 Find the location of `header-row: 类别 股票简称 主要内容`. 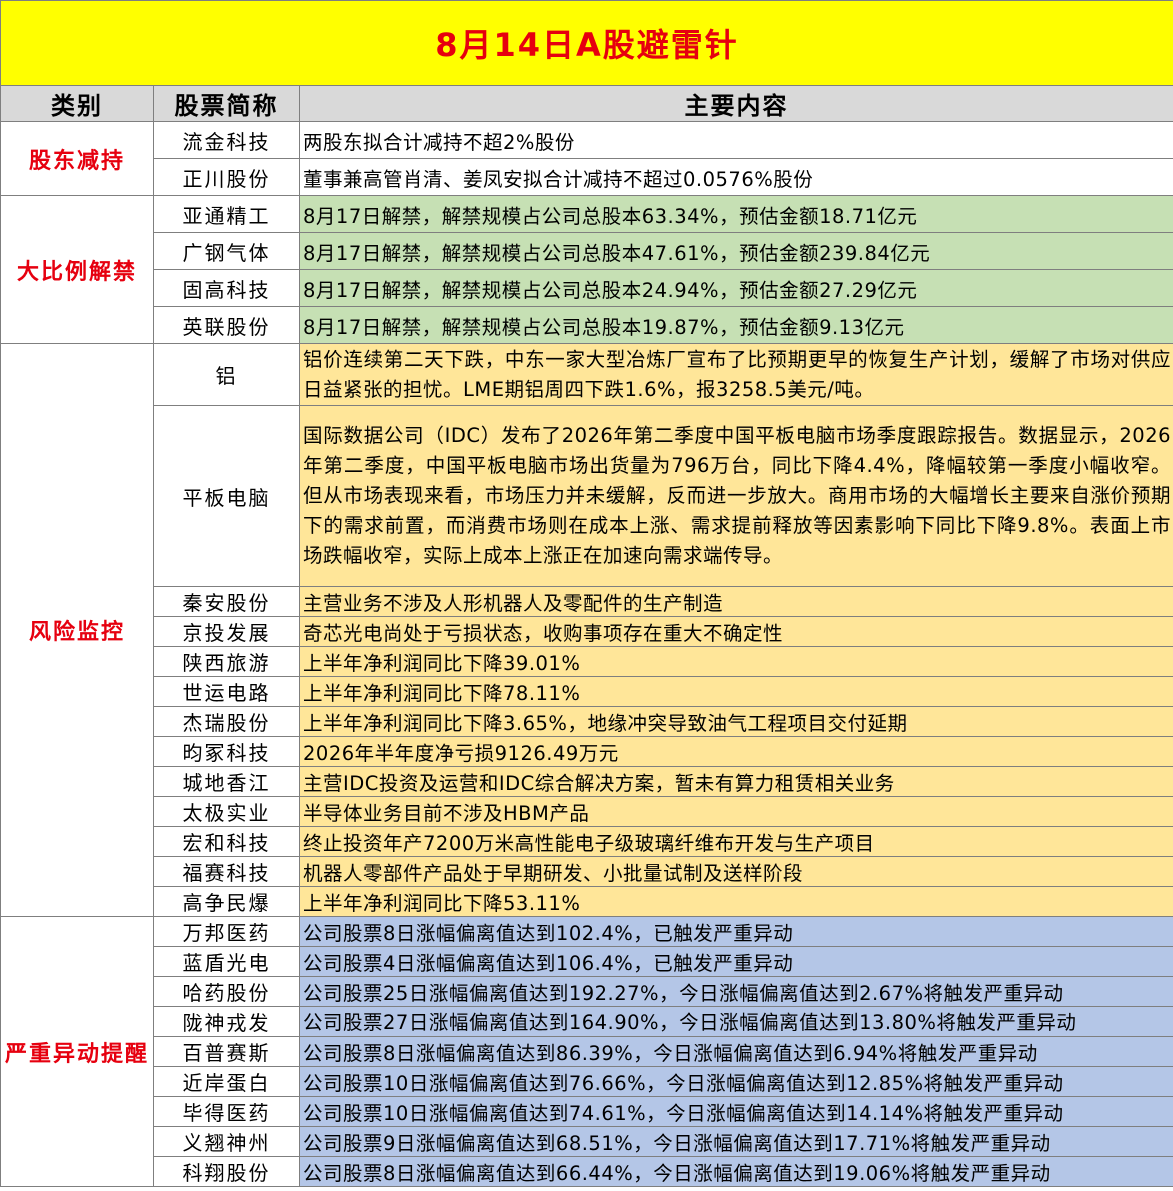

header-row: 类别 股票简称 主要内容 is located at coordinates (586, 103).